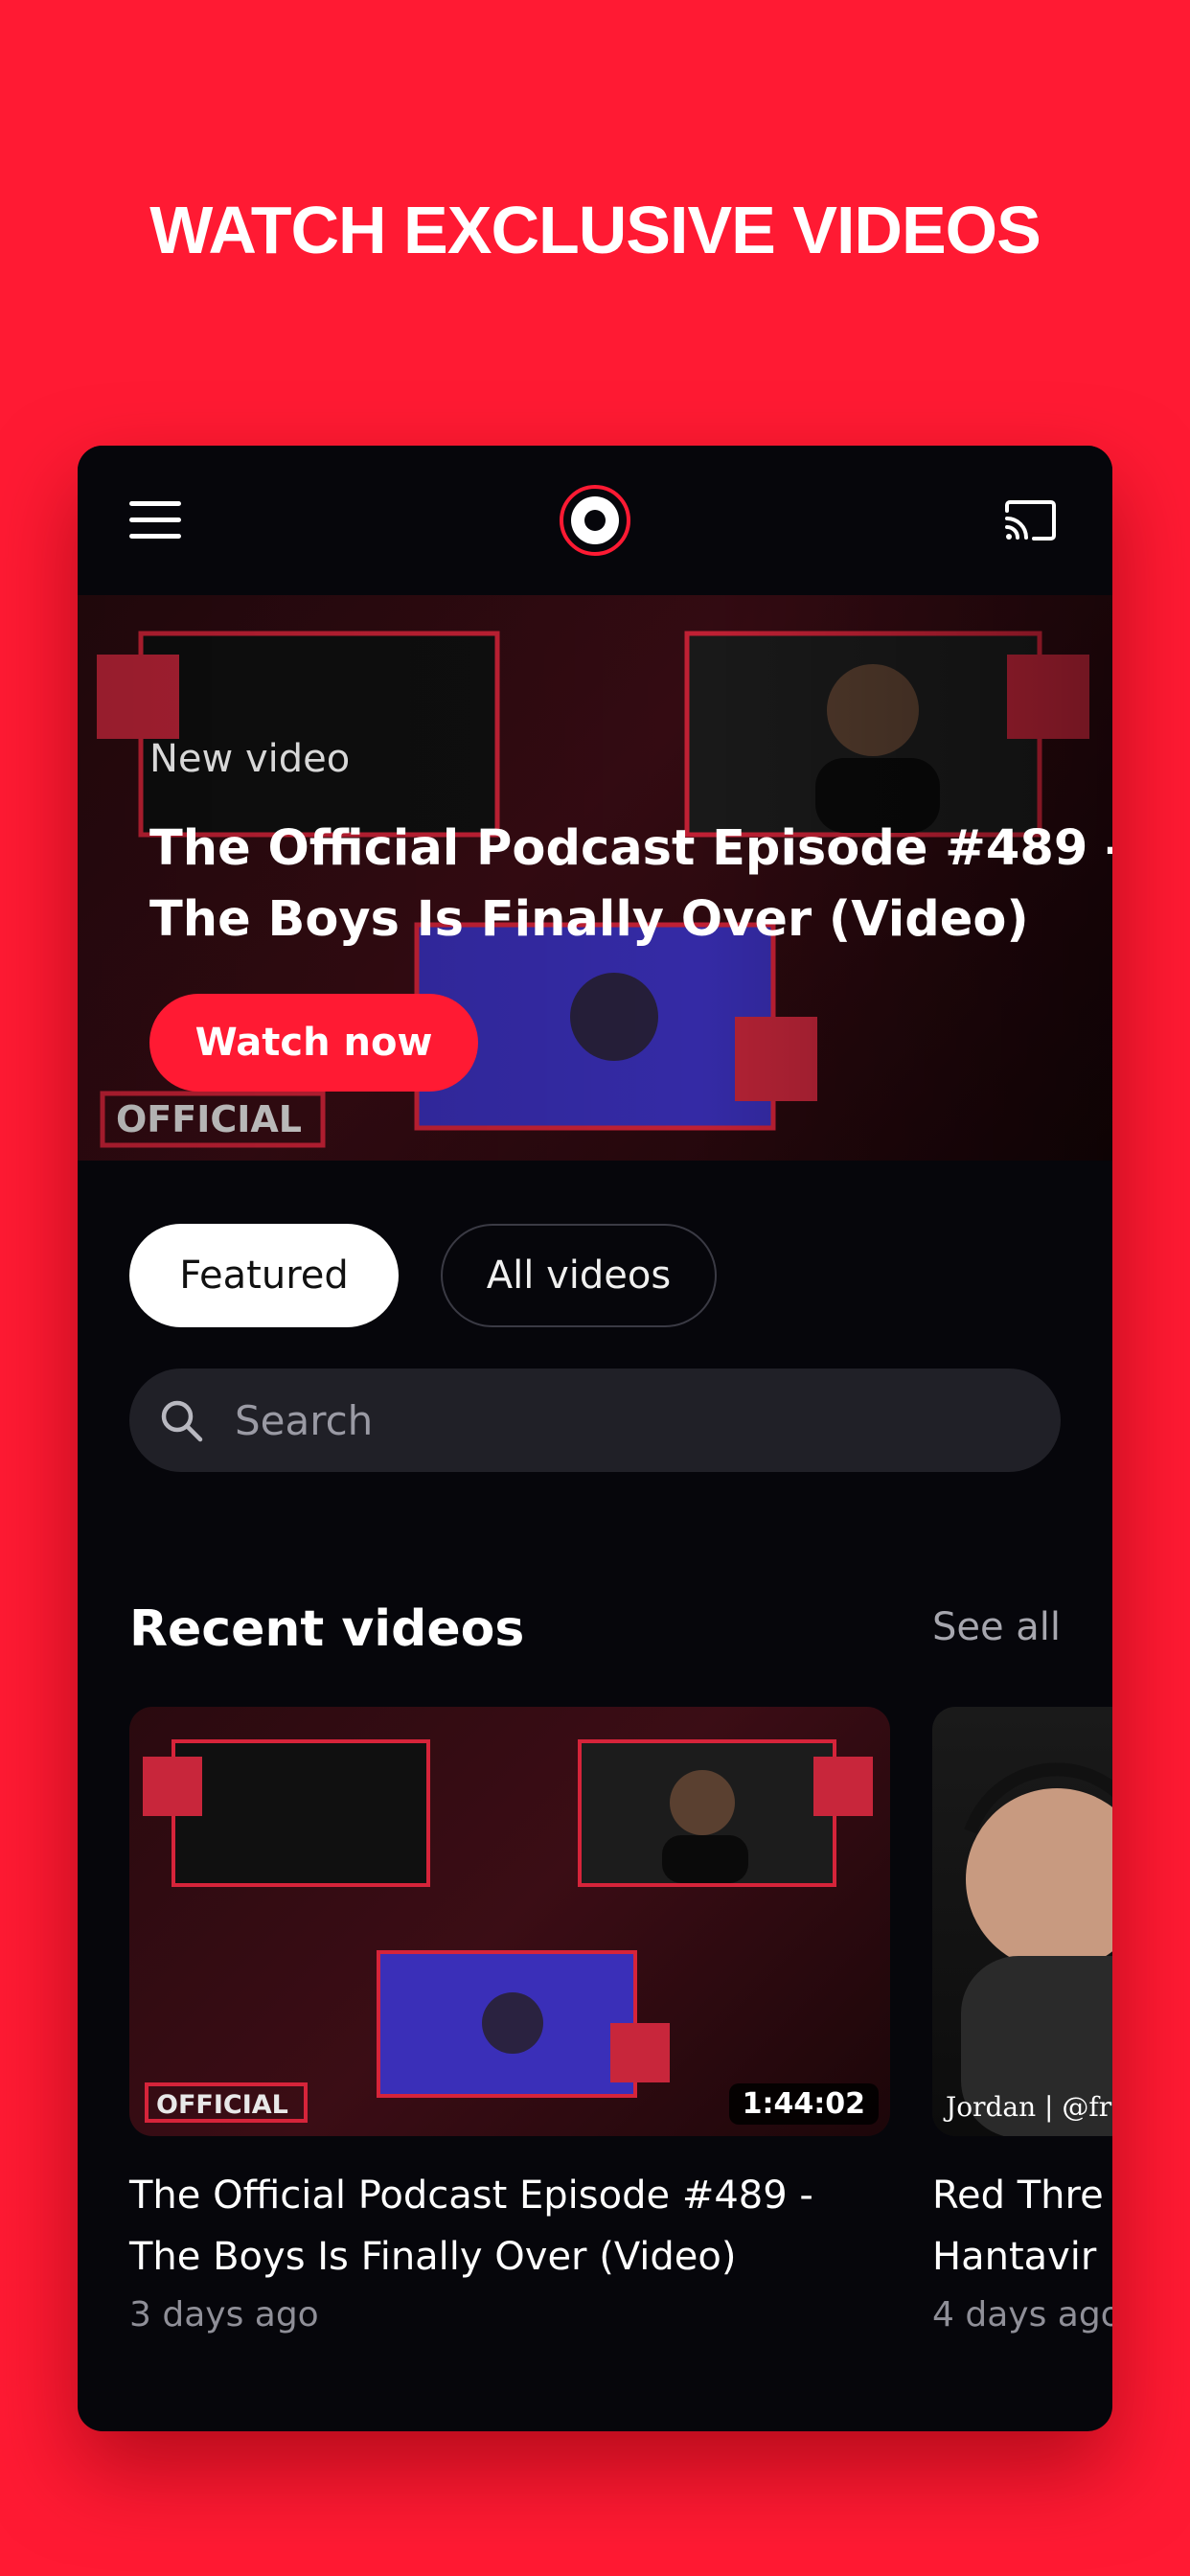 This screenshot has height=2576, width=1190. I want to click on video-thumbnail: OFFICIAL 1:44:02, so click(510, 1921).